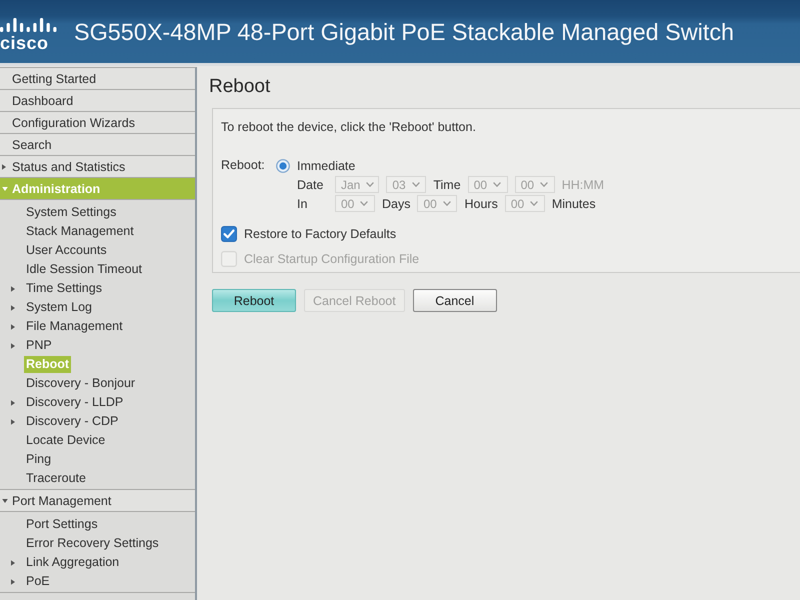 The image size is (800, 600). What do you see at coordinates (38, 581) in the screenshot?
I see `nav-item: PoE` at bounding box center [38, 581].